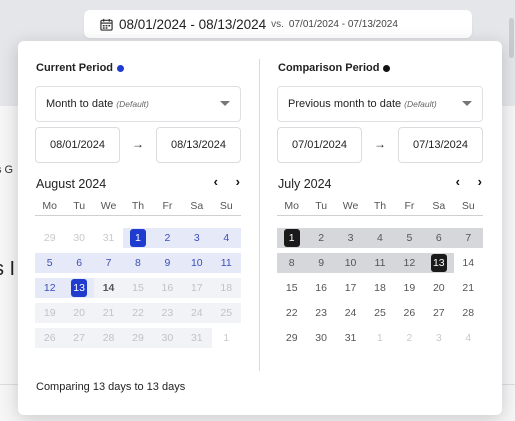  Describe the element at coordinates (167, 206) in the screenshot. I see `weekday-label: Fr` at that location.